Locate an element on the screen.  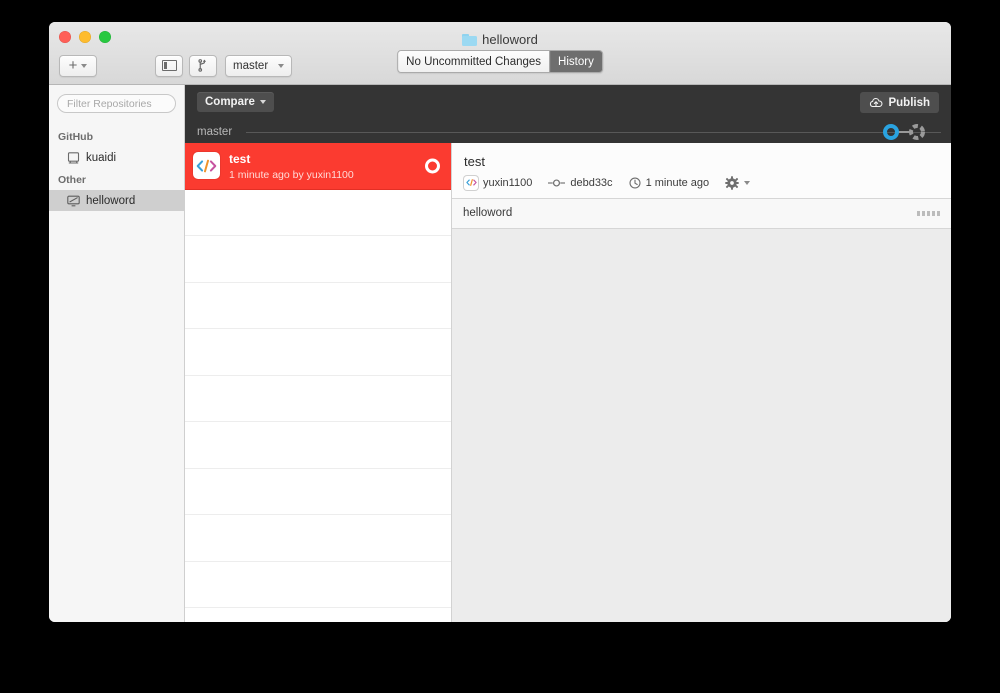
commit-metadata-row: yuxin1100 debd33c 1 minute ago is located at coordinates (701, 182).